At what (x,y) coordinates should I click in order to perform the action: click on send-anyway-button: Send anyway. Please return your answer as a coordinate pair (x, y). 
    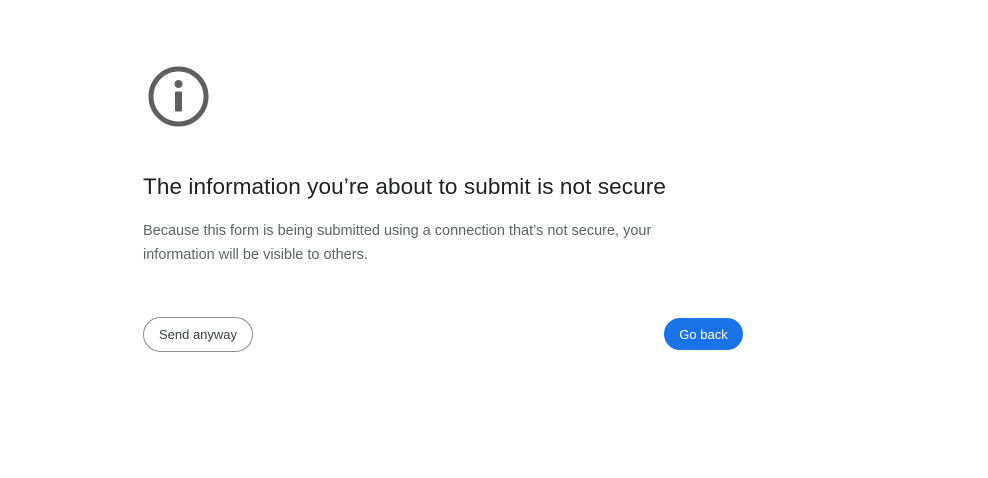
    Looking at the image, I should click on (198, 334).